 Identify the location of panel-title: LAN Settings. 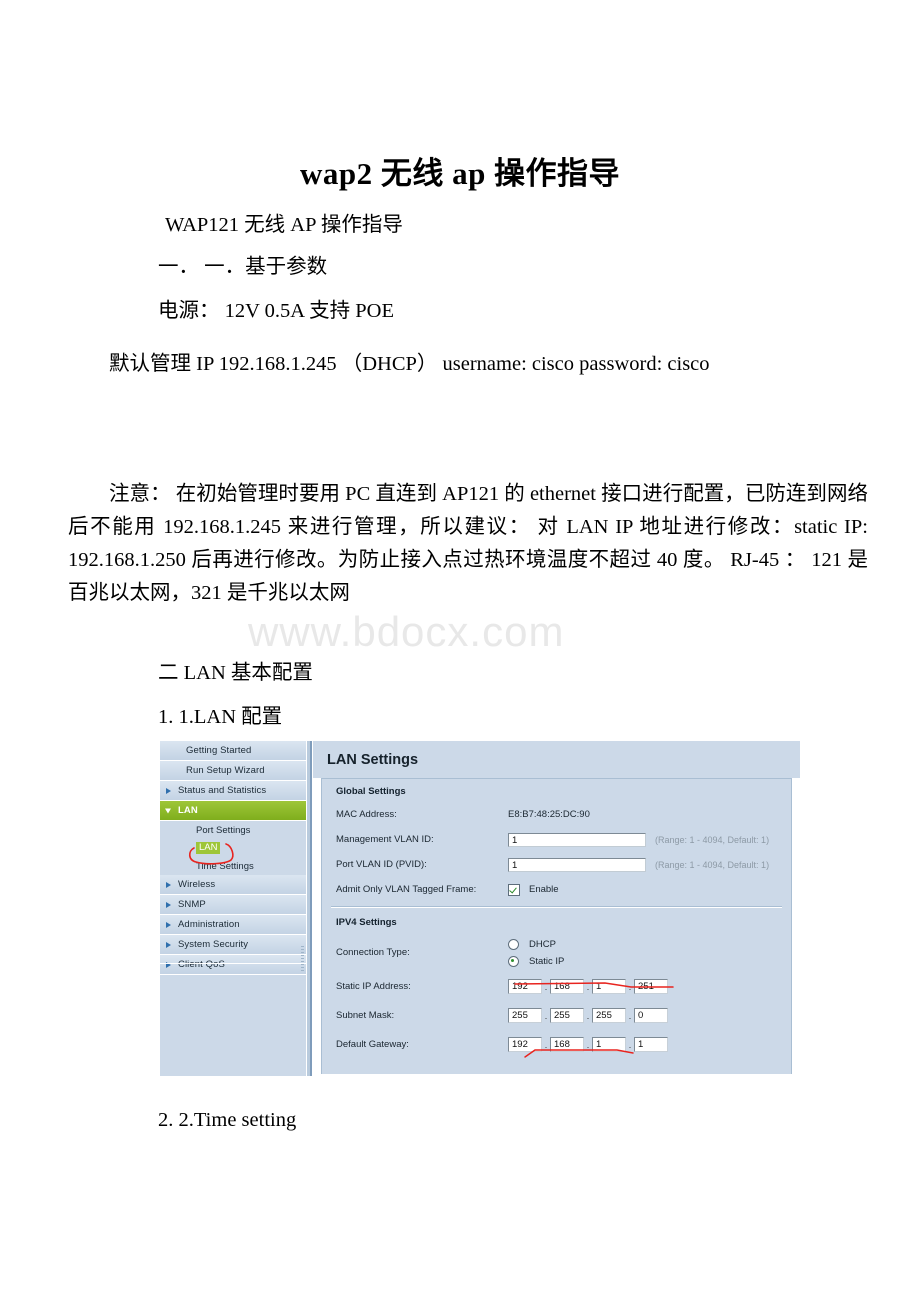
(556, 759).